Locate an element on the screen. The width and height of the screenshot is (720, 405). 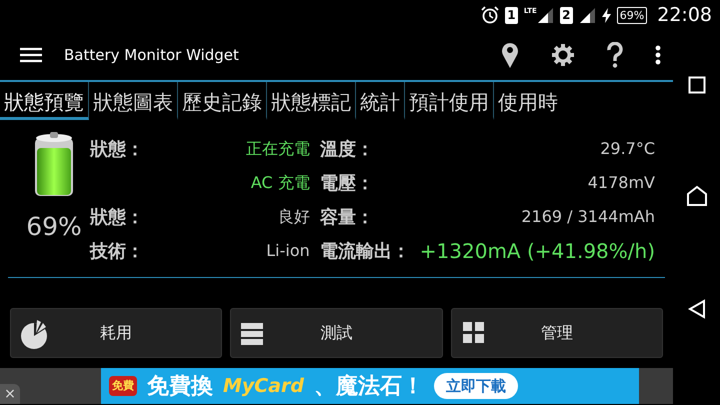
app-button: 耗用 is located at coordinates (116, 333).